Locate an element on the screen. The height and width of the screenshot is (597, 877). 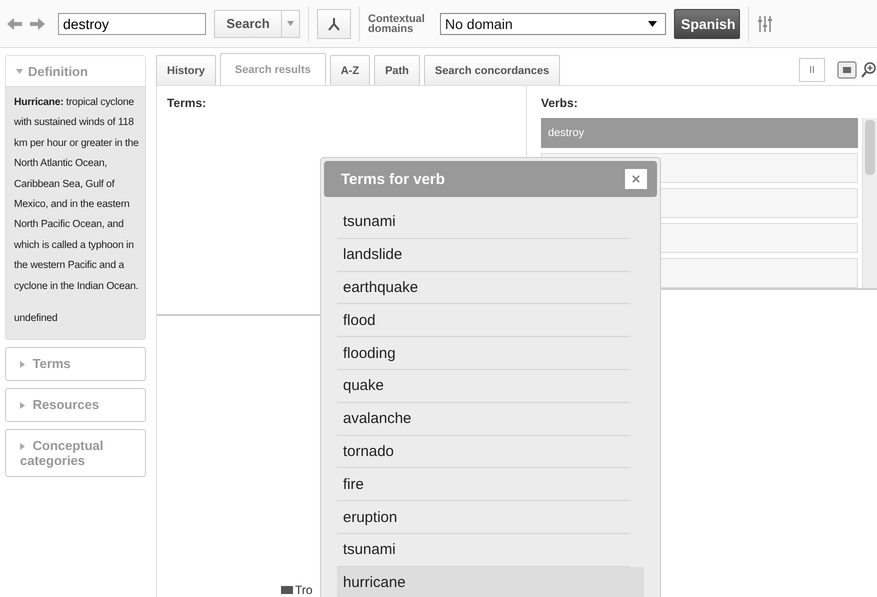
search-field: destroy is located at coordinates (132, 23).